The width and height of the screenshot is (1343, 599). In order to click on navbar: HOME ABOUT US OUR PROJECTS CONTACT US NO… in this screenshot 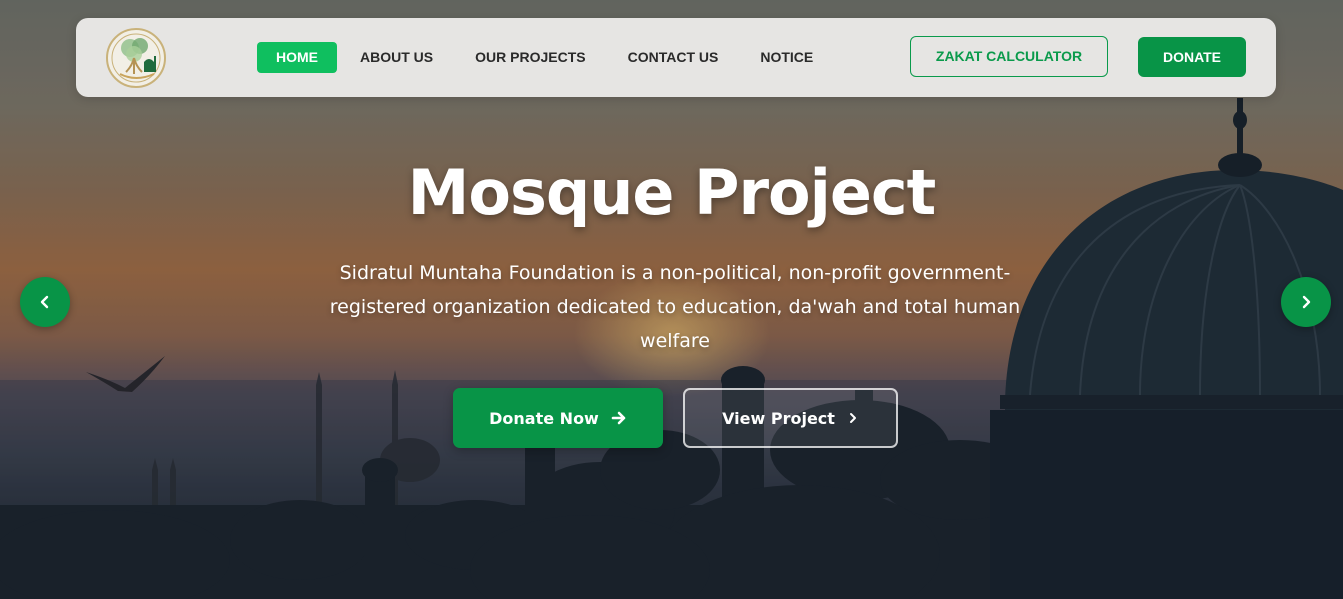, I will do `click(676, 57)`.